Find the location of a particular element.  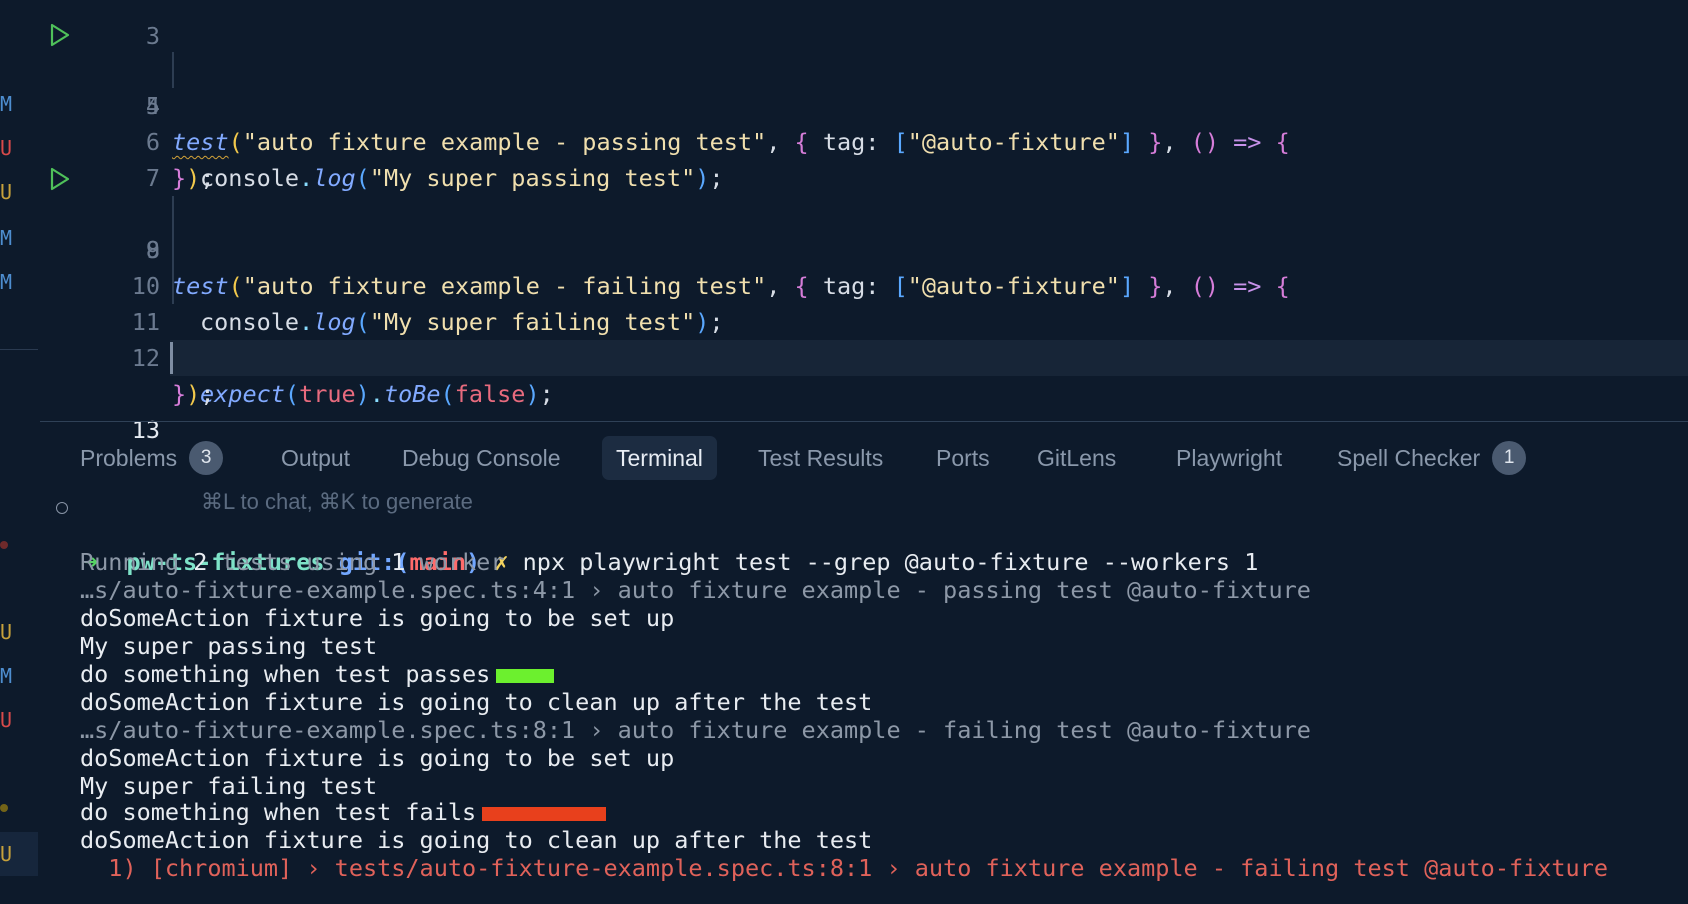

tab-terminal: Terminal is located at coordinates (659, 458).